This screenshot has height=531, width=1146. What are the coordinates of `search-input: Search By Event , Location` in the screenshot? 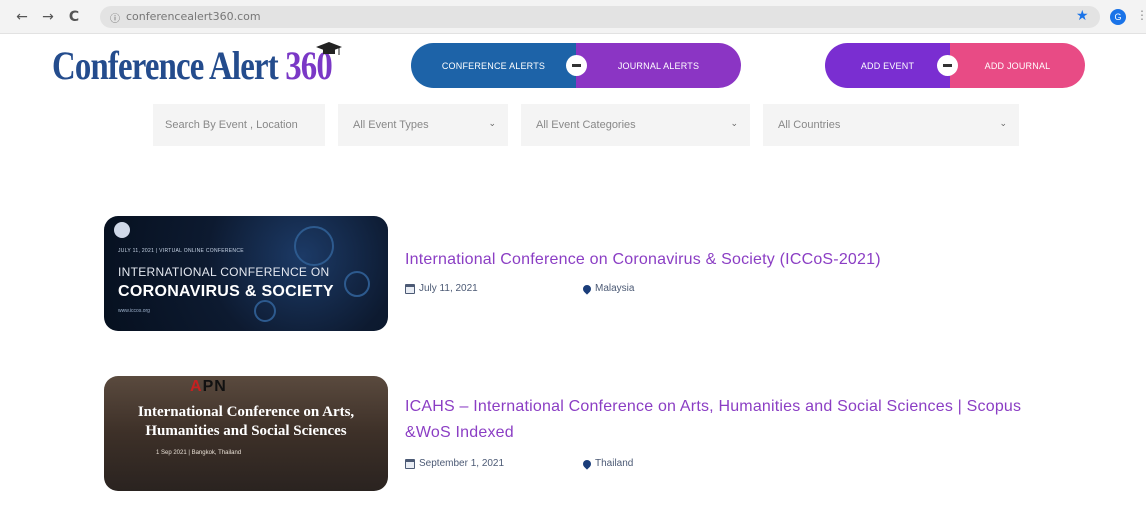 It's located at (239, 125).